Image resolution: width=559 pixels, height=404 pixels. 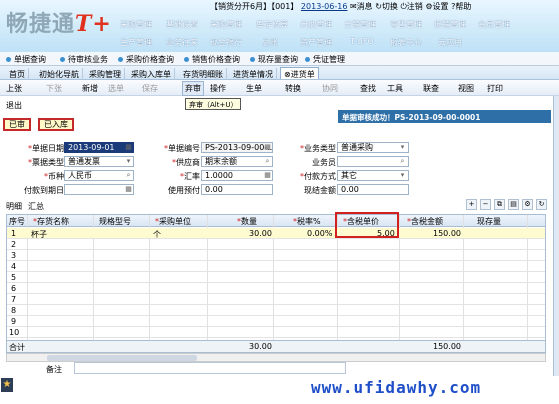 What do you see at coordinates (441, 6) in the screenshot?
I see `settings-link: 设置` at bounding box center [441, 6].